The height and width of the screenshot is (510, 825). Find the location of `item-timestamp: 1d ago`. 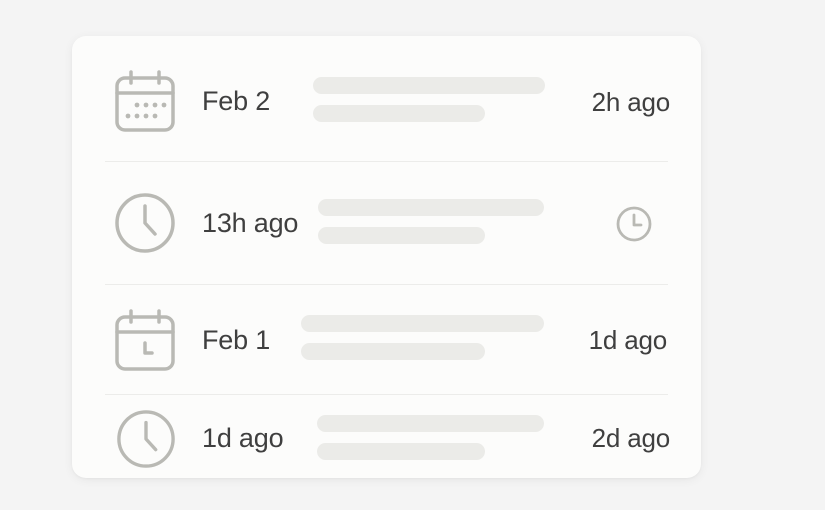

item-timestamp: 1d ago is located at coordinates (628, 340).